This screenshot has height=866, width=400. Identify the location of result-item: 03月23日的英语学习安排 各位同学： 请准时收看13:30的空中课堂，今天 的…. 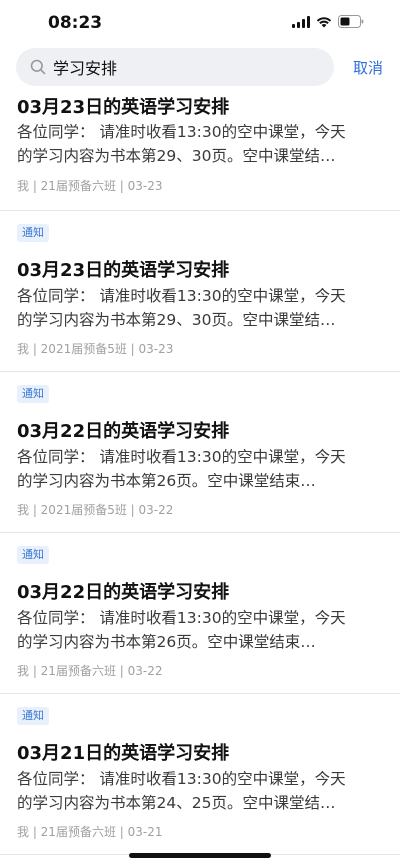
(200, 149).